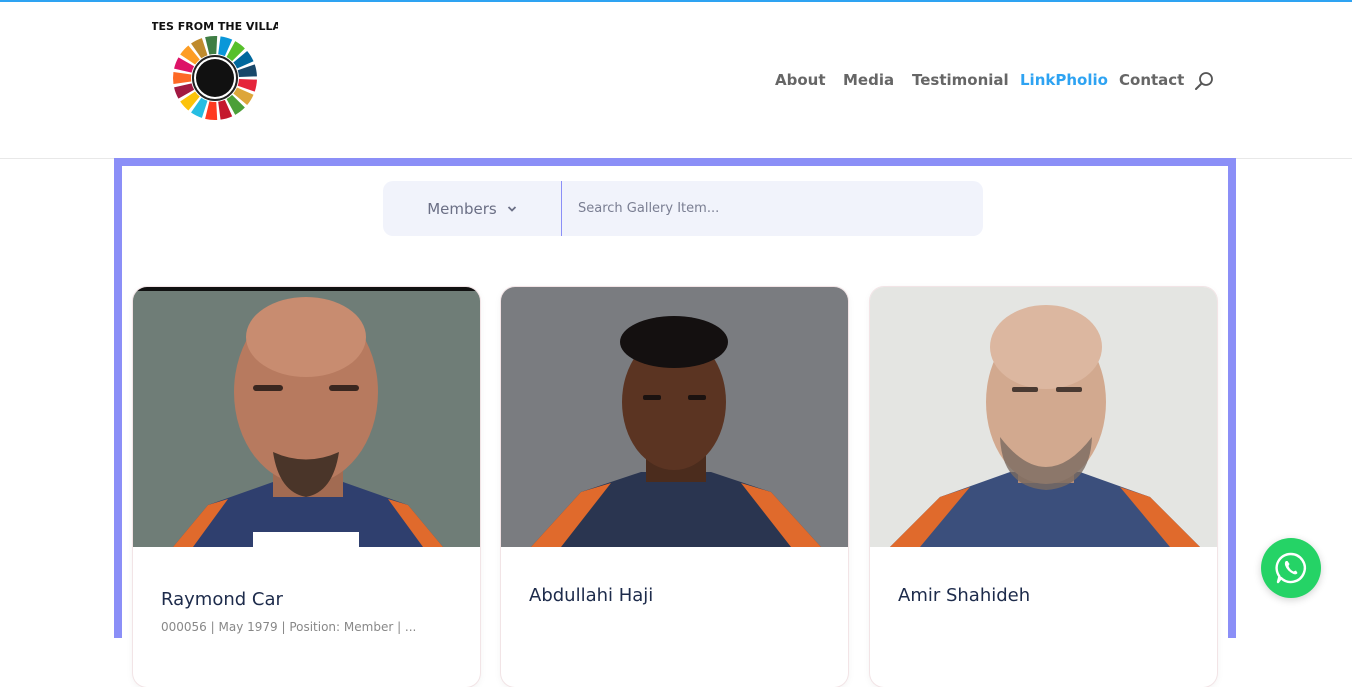 This screenshot has height=687, width=1352. I want to click on site-logo: NOTES FROM THE VILLAGE, so click(215, 73).